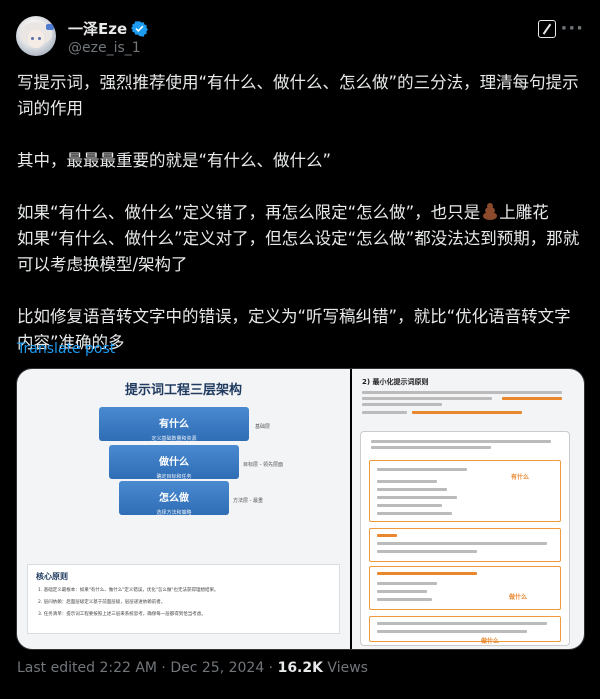  I want to click on tier-how-label: 怎么做, so click(174, 498).